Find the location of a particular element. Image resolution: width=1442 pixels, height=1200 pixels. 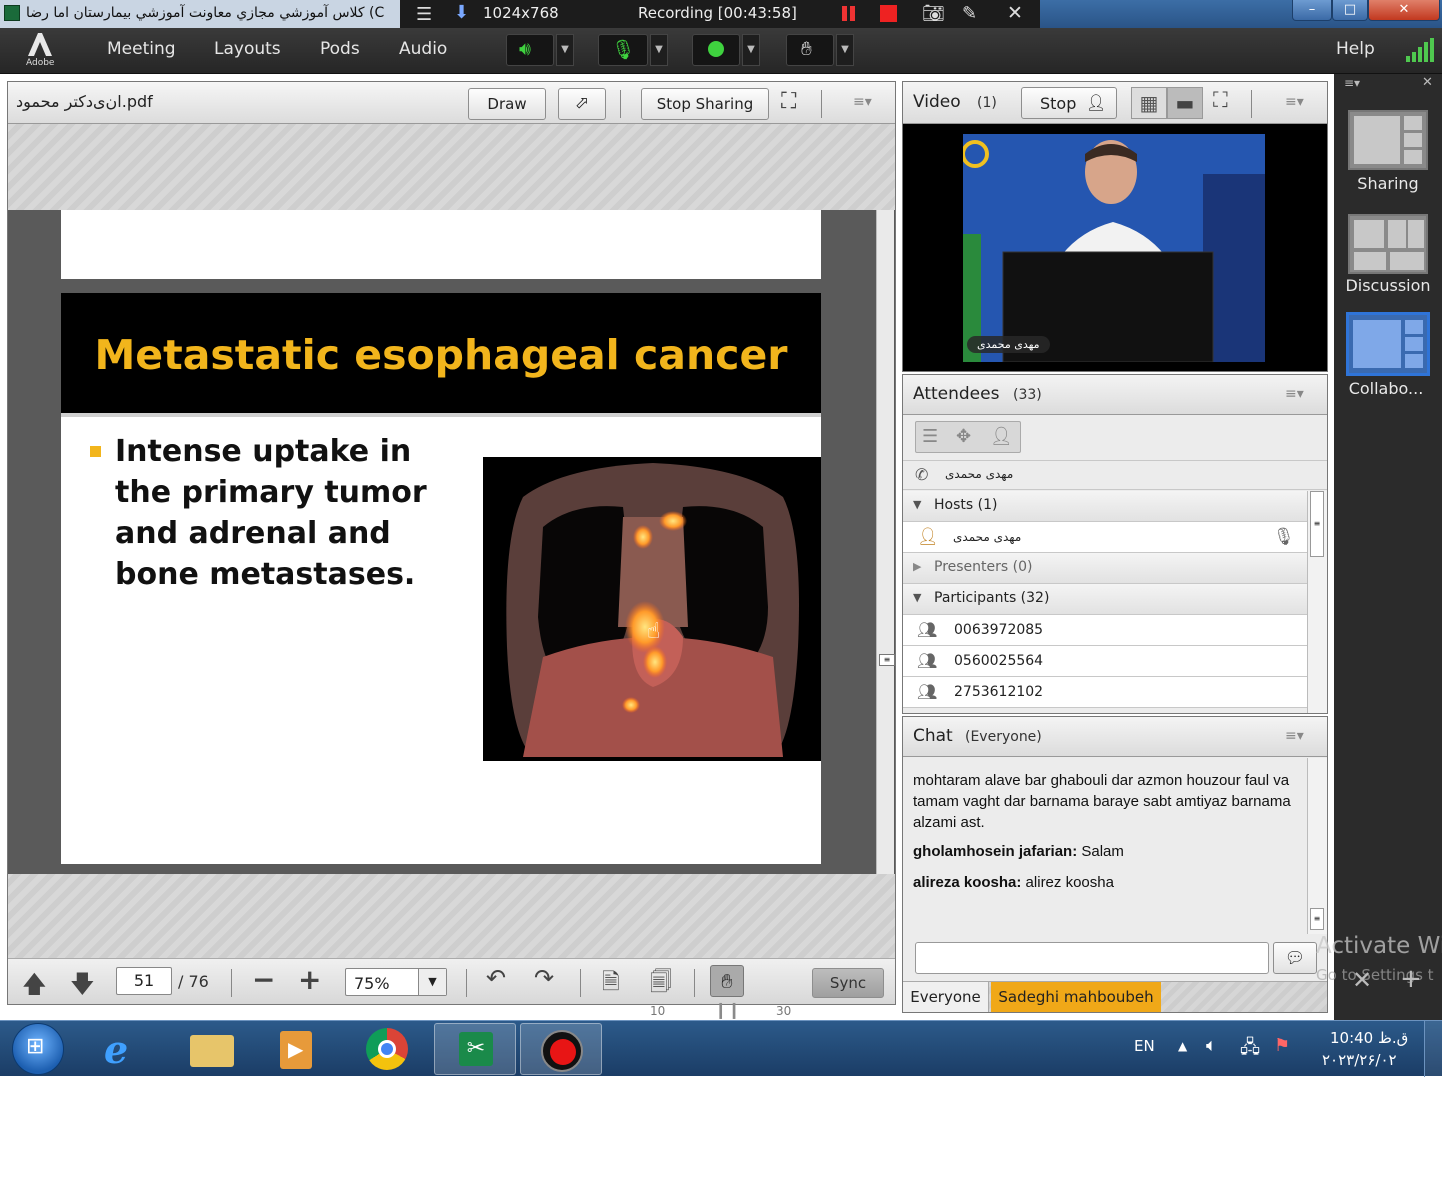

list-view-icon: ☰ is located at coordinates (930, 436).